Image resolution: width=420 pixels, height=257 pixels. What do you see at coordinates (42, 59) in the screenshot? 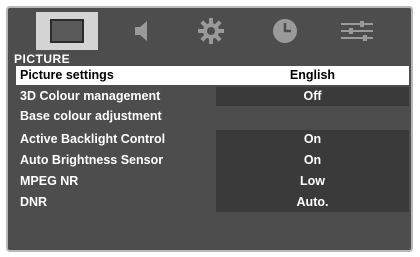
I see `menu-title: PICTURE` at bounding box center [42, 59].